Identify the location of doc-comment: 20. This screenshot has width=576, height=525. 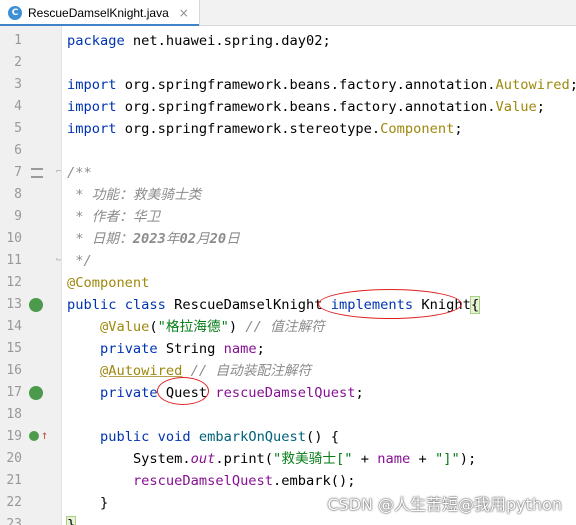
(218, 239).